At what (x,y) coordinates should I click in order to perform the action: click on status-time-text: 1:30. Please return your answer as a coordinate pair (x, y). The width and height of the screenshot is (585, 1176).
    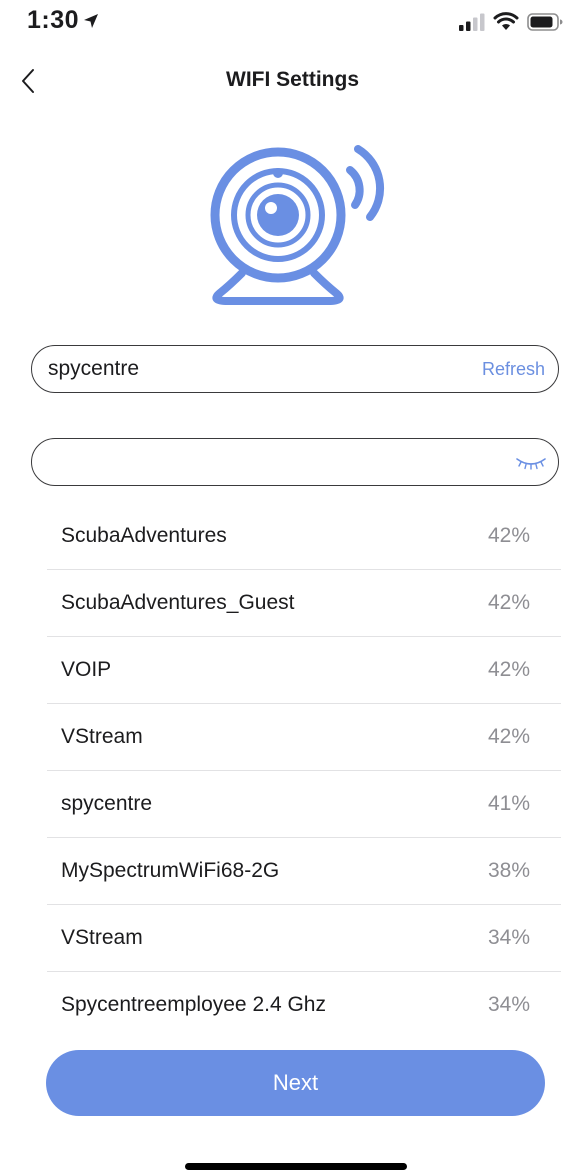
    Looking at the image, I should click on (53, 20).